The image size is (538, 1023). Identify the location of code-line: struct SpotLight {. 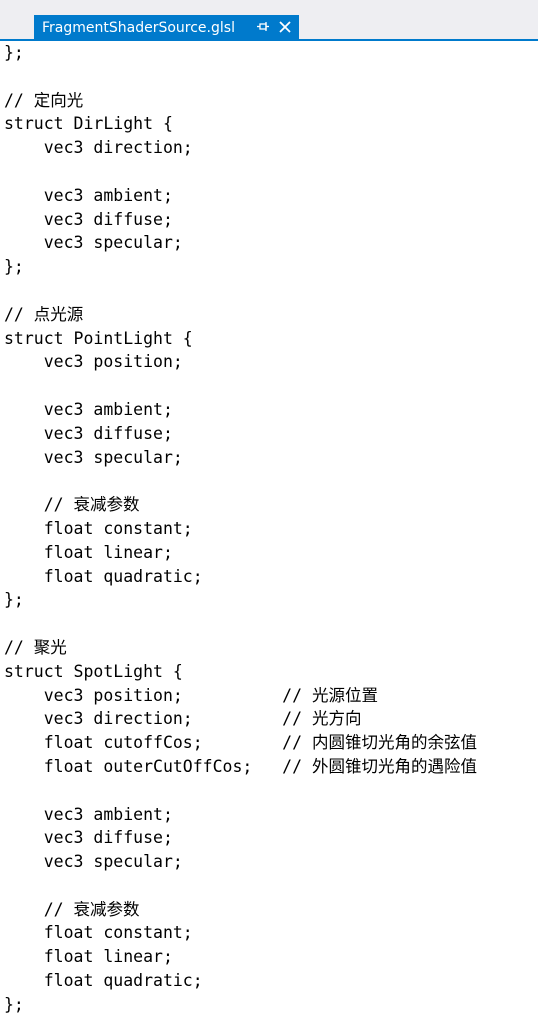
(93, 671).